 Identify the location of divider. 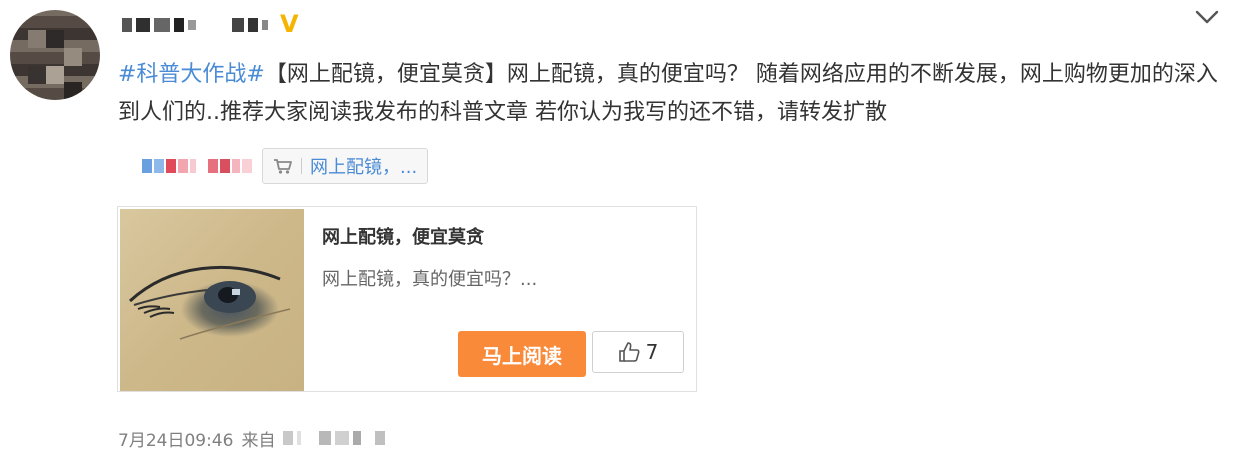
(301, 166).